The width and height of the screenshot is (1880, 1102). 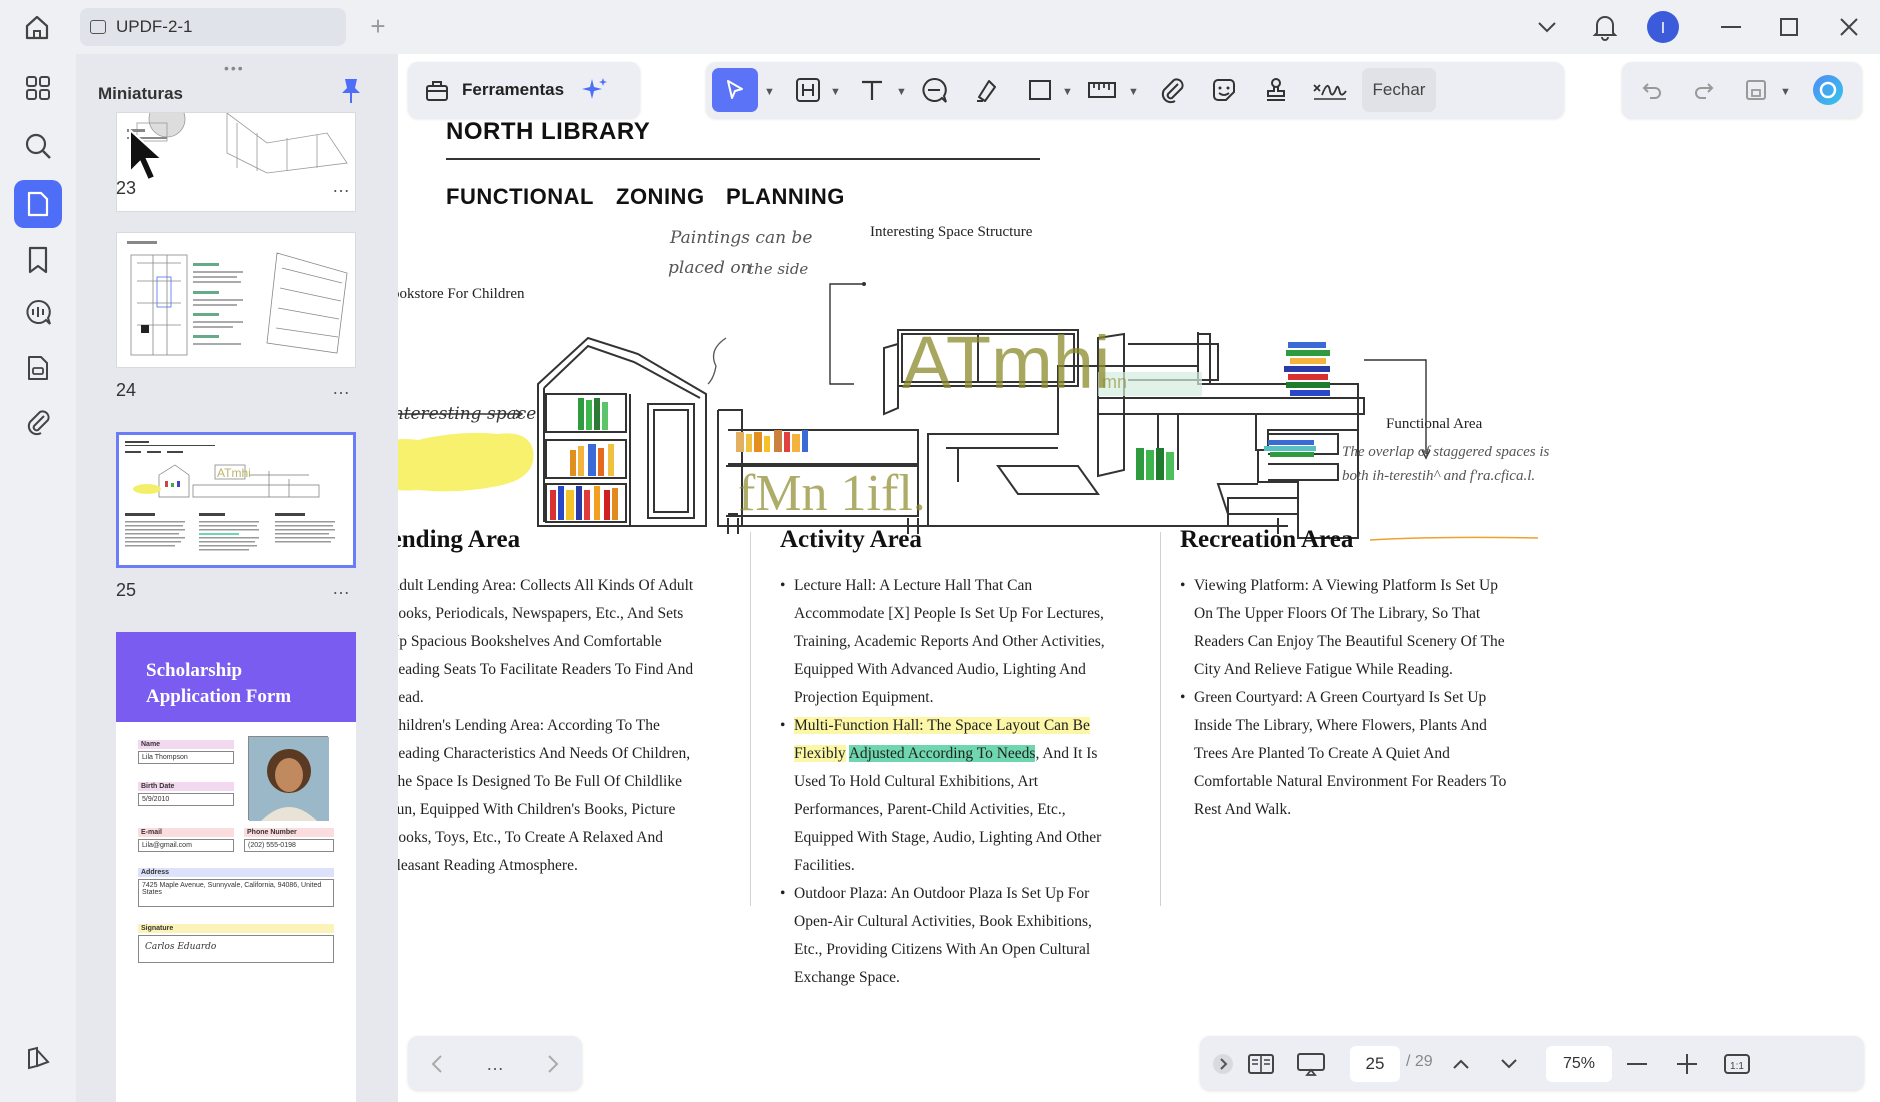 What do you see at coordinates (154, 26) in the screenshot?
I see `document-tab-title: UPDF-2-1` at bounding box center [154, 26].